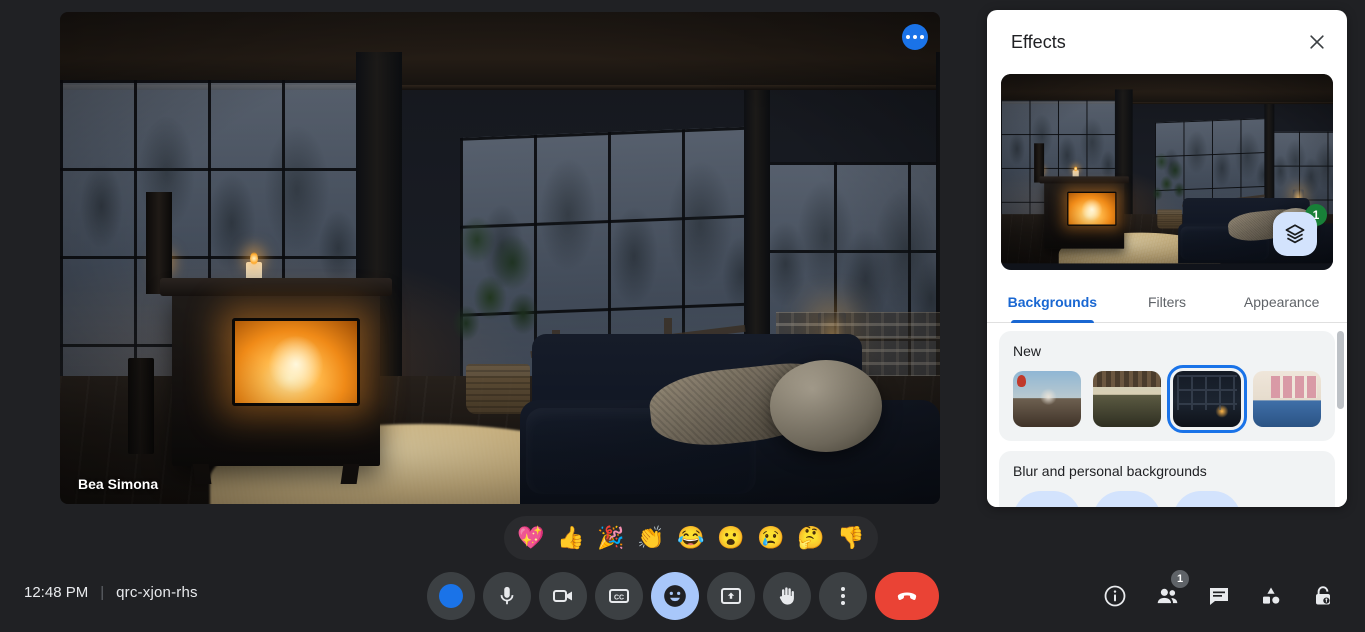 Image resolution: width=1365 pixels, height=632 pixels. I want to click on call-controls: CC, so click(682, 596).